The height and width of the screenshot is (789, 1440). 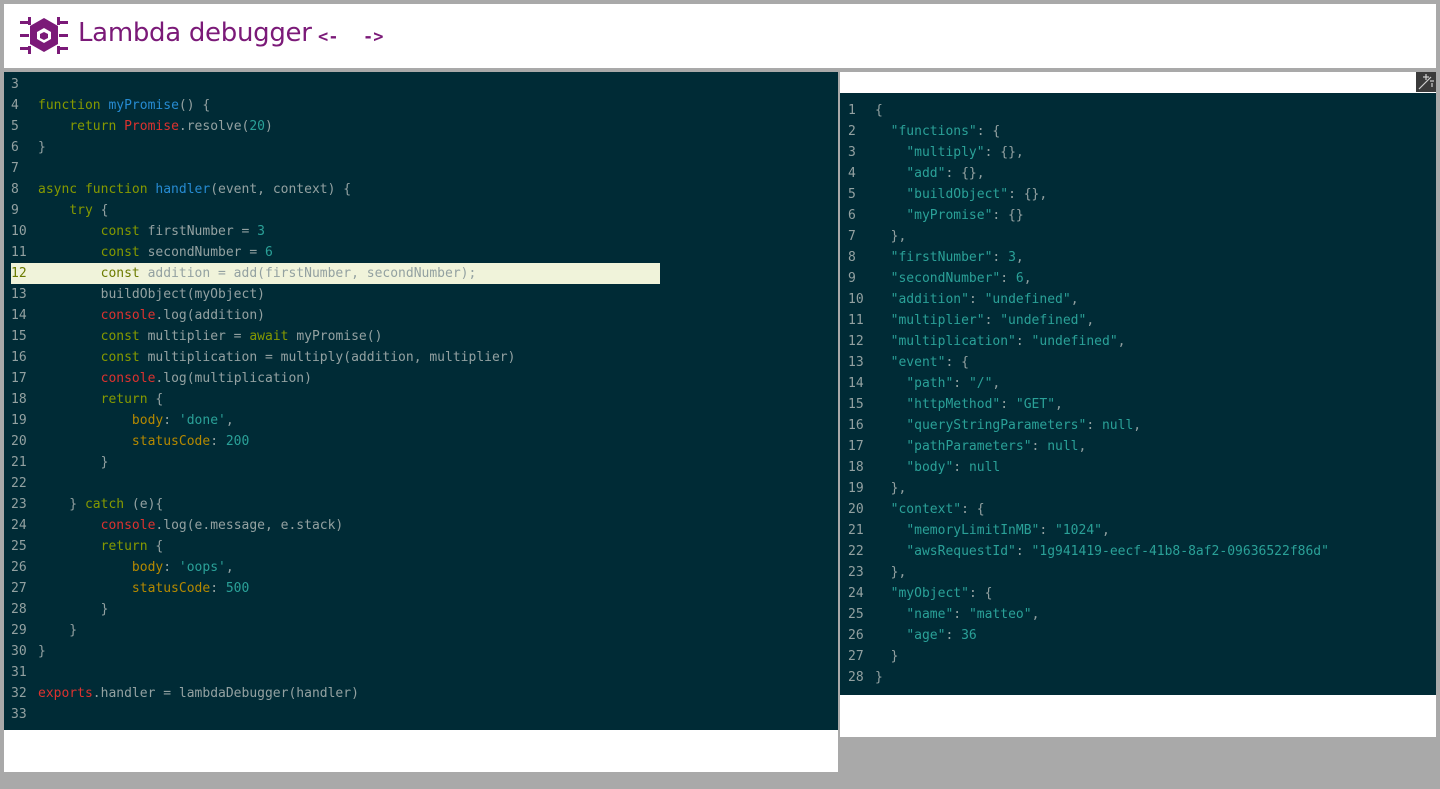 I want to click on line-code: const firstNumber = 3, so click(x=151, y=231).